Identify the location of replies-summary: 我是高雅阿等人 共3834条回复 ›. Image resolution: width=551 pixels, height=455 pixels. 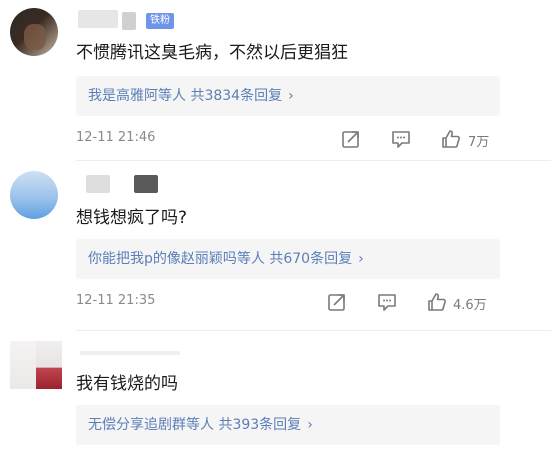
(288, 96).